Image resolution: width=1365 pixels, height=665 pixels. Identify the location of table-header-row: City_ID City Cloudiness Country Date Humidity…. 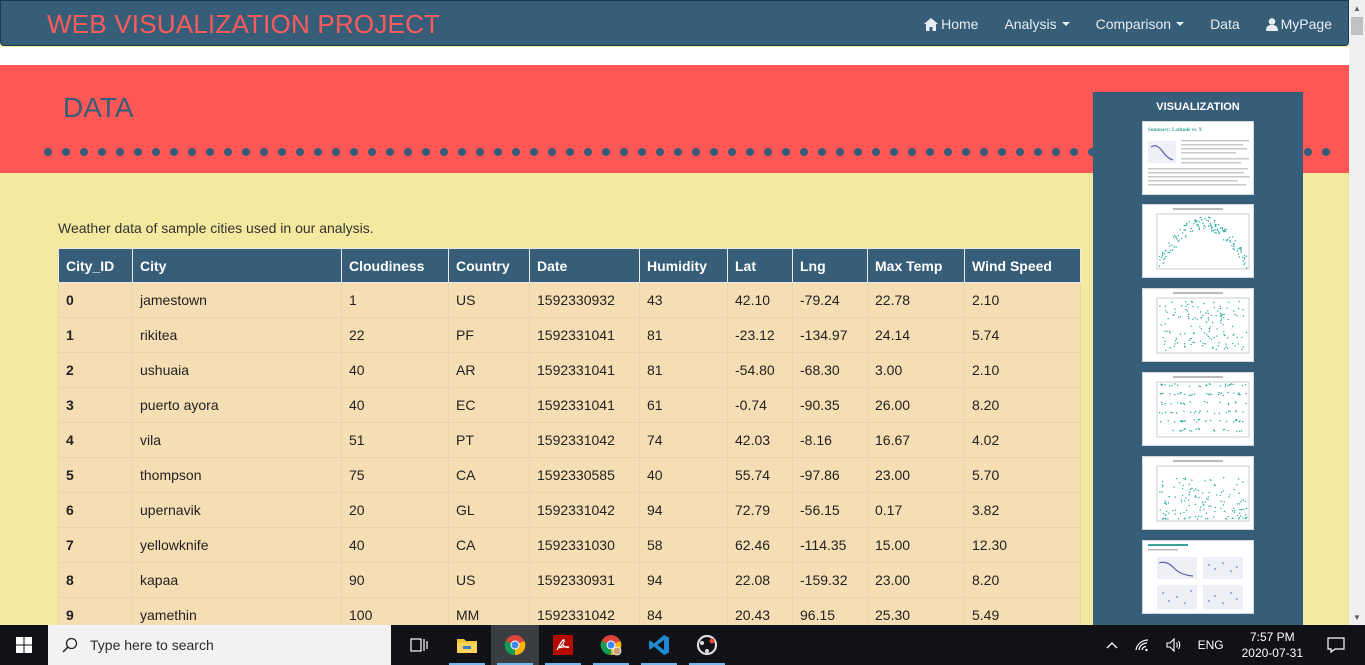
(569, 265).